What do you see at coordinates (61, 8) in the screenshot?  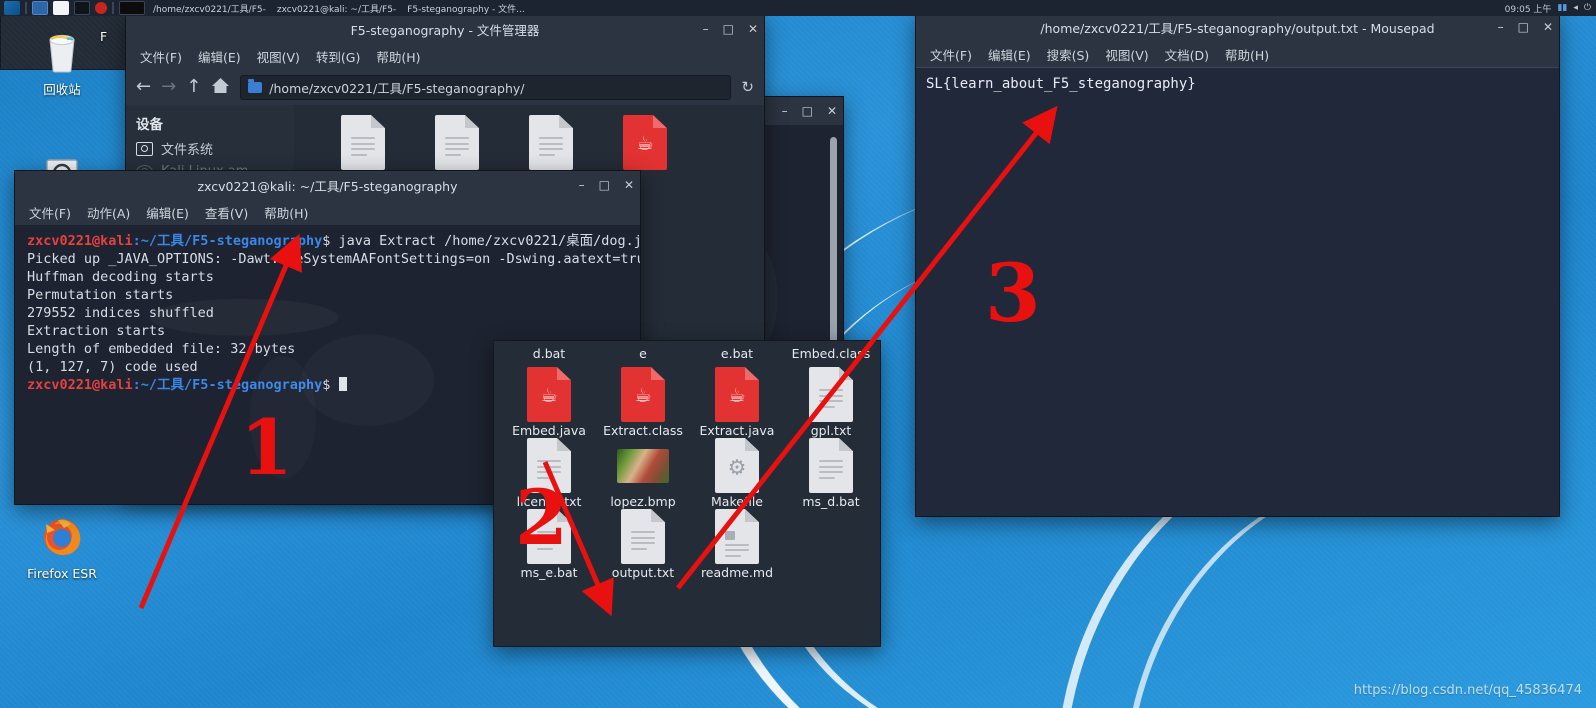 I see `files-window-icon` at bounding box center [61, 8].